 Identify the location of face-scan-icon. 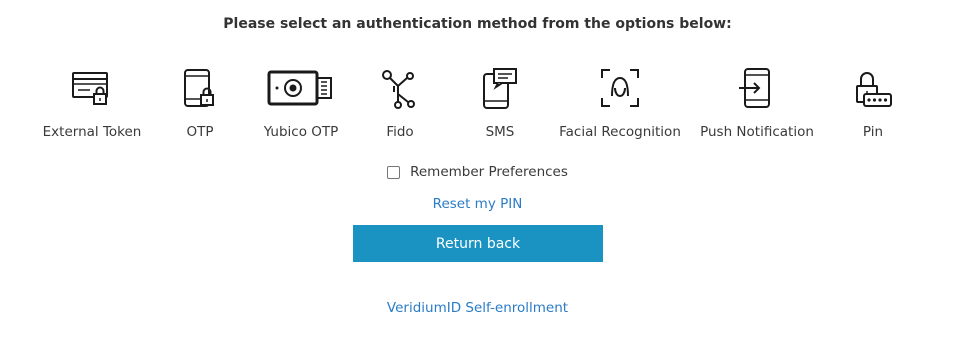
(620, 88).